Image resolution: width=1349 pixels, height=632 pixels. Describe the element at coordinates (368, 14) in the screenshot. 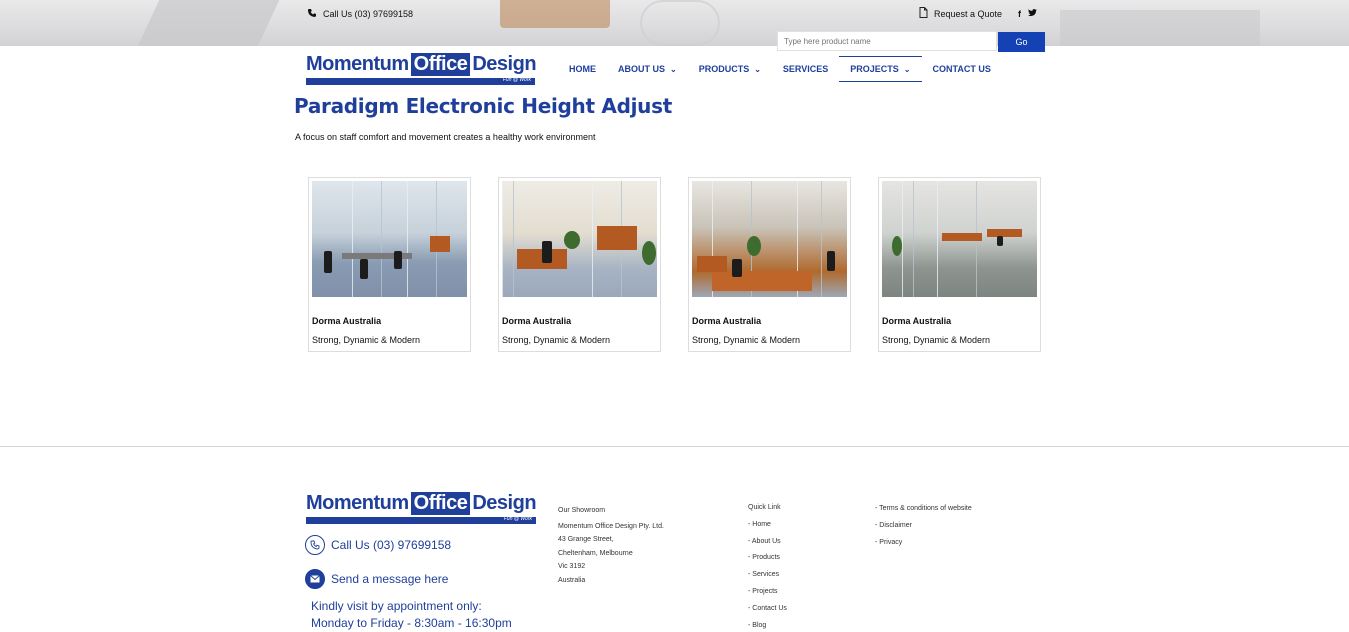

I see `topbar-phone-text: Call Us (03) 97699158` at that location.